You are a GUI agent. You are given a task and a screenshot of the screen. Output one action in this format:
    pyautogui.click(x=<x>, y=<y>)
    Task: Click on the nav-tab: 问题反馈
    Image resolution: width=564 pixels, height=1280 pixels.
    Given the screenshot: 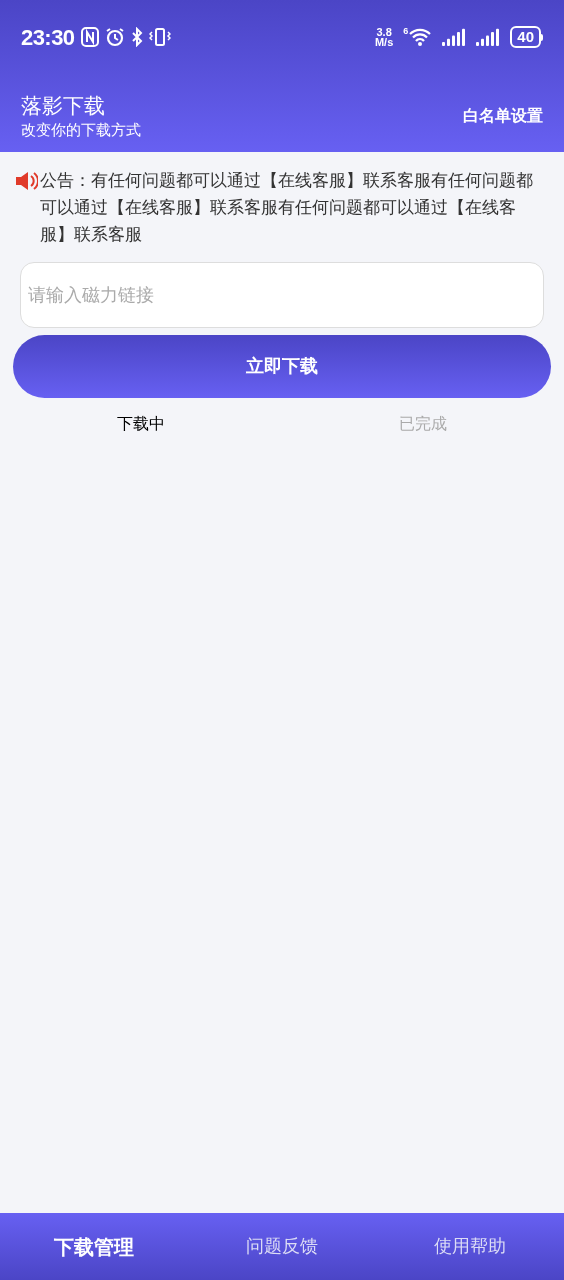 What is the action you would take?
    pyautogui.click(x=282, y=1246)
    